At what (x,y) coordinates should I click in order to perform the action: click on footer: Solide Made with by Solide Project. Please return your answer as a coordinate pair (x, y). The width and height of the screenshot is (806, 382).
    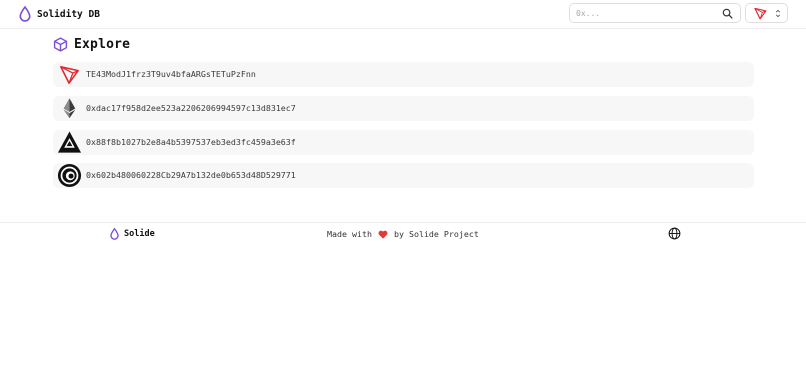
    Looking at the image, I should click on (403, 233).